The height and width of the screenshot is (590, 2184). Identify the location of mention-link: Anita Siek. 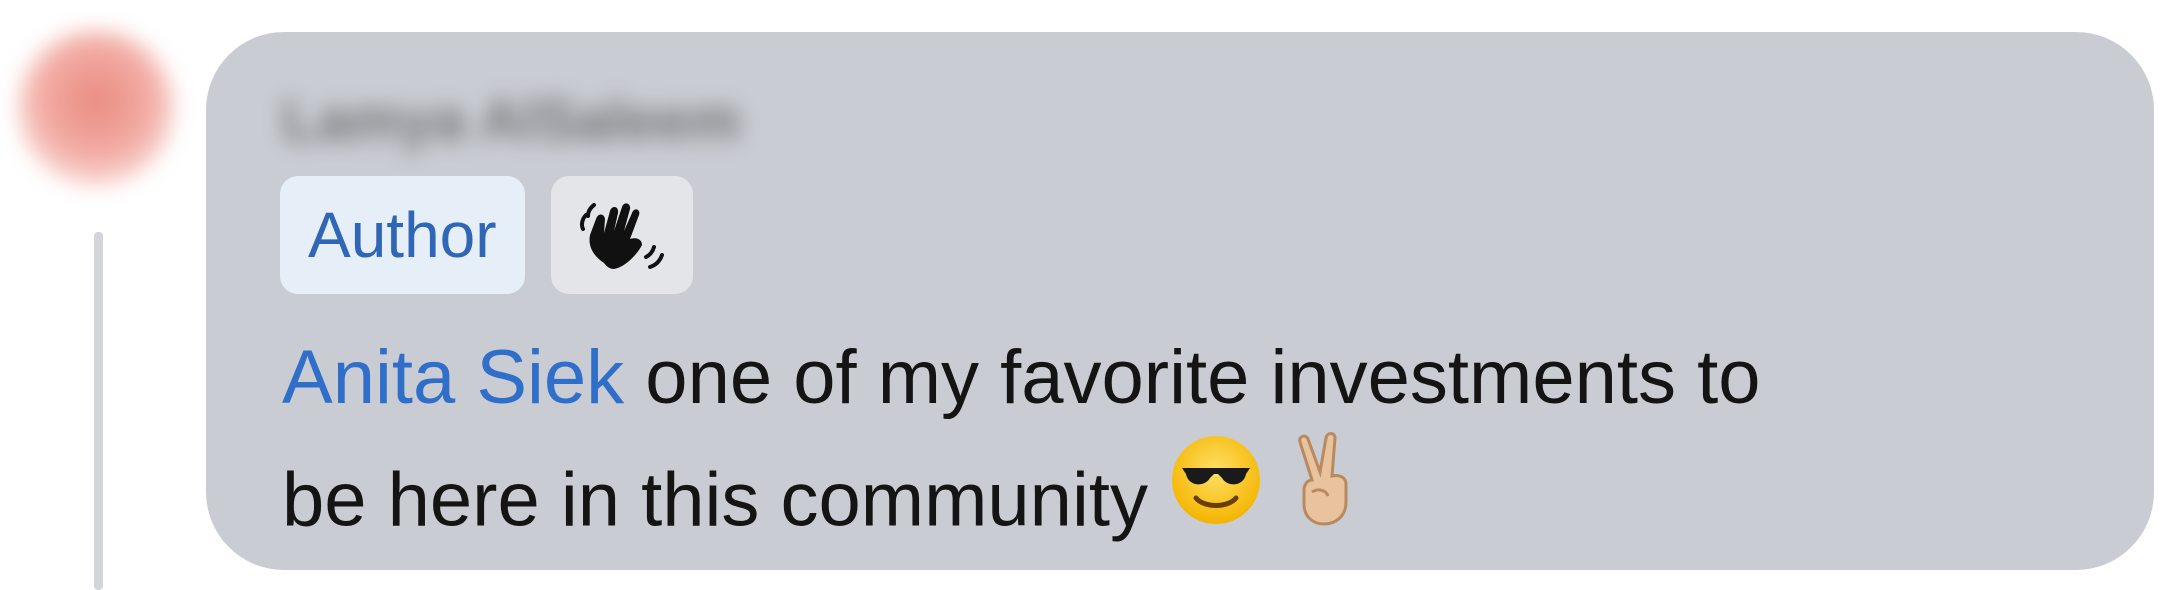
(453, 377).